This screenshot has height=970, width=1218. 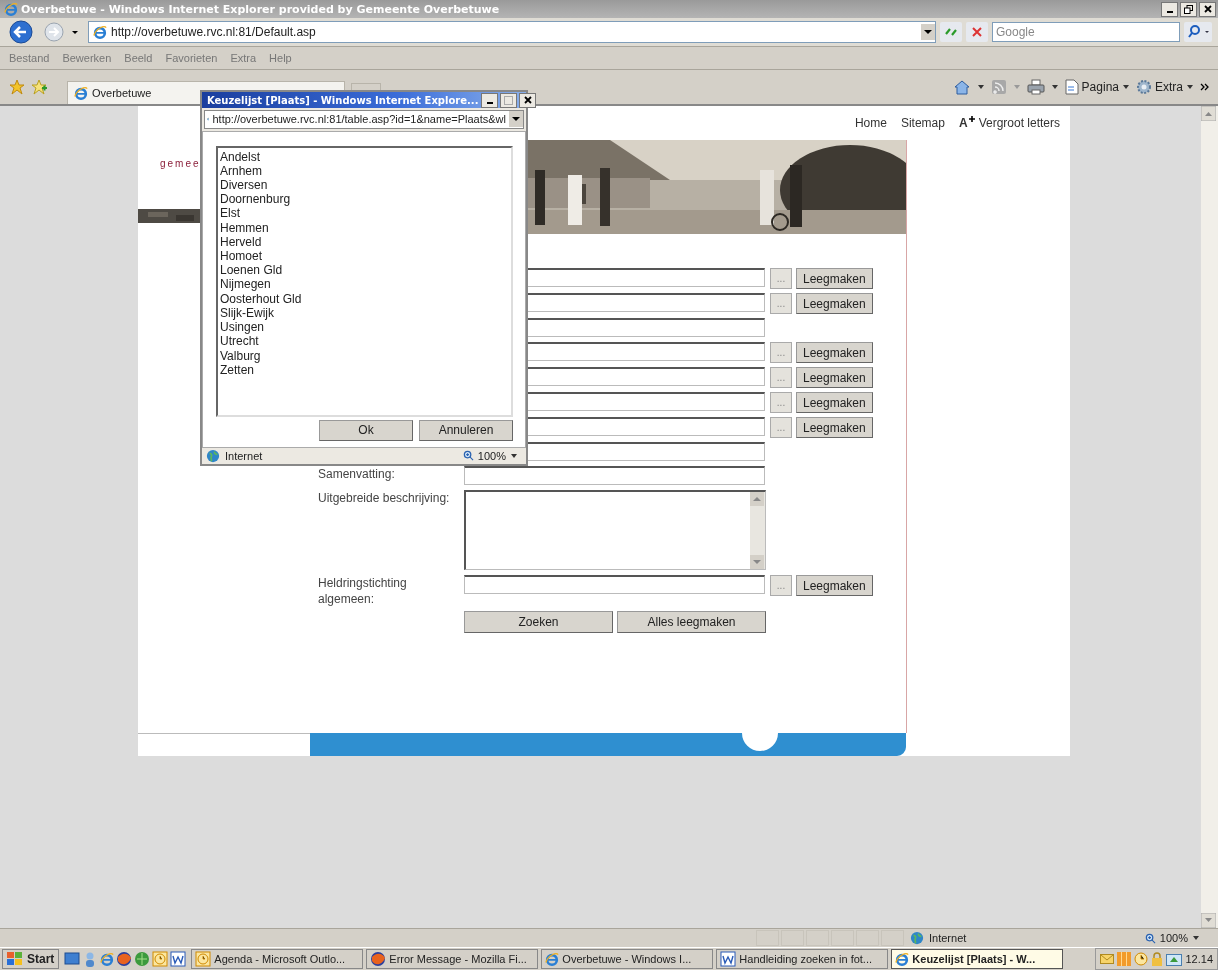 What do you see at coordinates (1199, 959) in the screenshot?
I see `clock-time: 12.14` at bounding box center [1199, 959].